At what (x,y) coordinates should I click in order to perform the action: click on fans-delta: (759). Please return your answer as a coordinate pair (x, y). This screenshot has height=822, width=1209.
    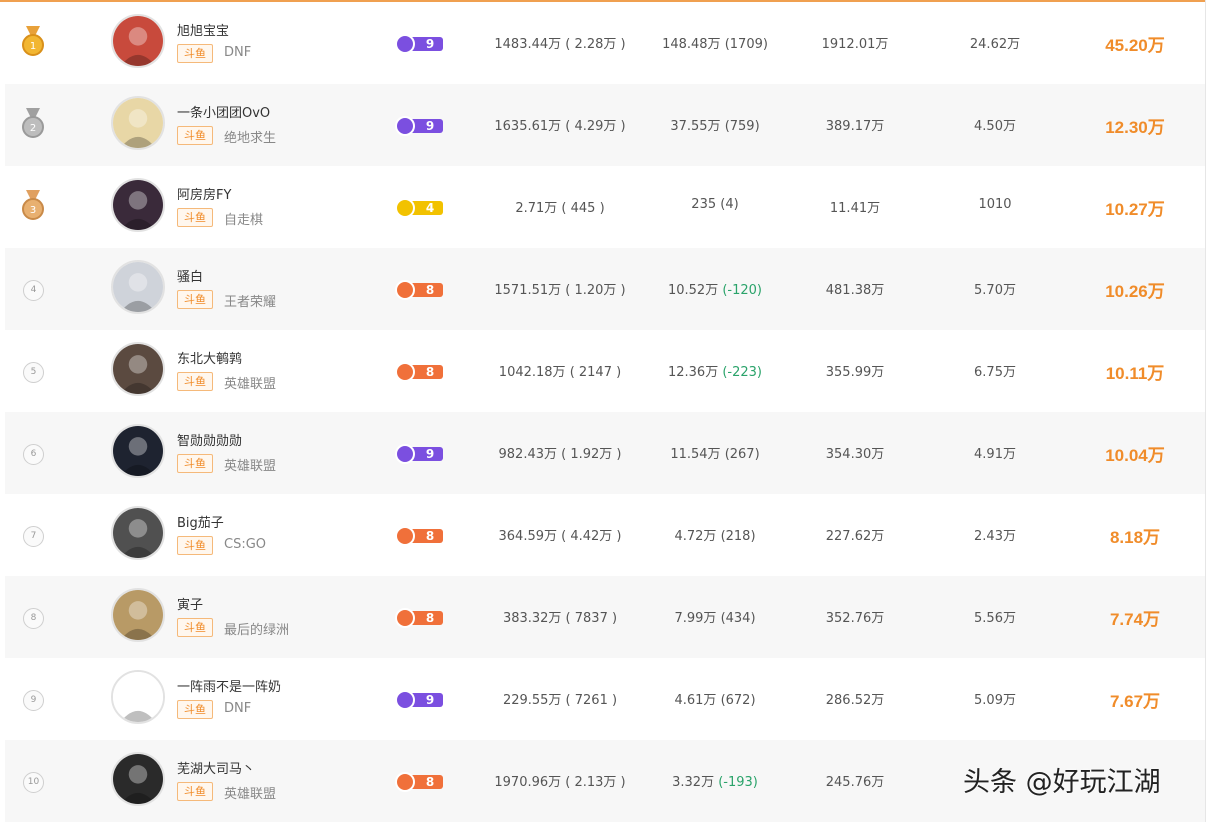
    Looking at the image, I should click on (742, 126).